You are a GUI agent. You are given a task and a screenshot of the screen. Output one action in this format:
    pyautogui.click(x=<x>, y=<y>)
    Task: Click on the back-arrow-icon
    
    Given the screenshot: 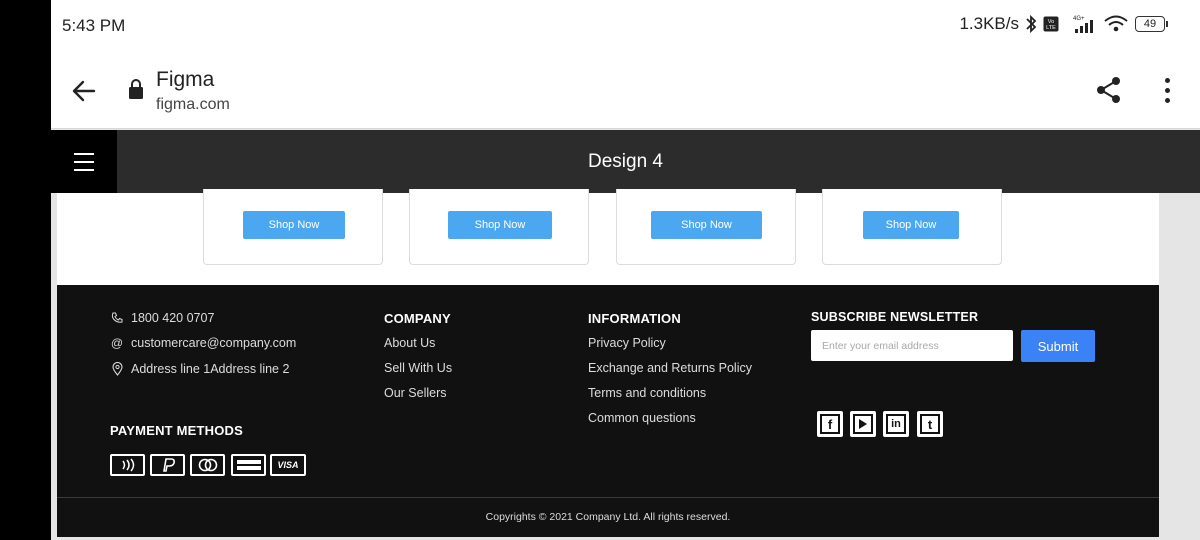 What is the action you would take?
    pyautogui.click(x=84, y=91)
    